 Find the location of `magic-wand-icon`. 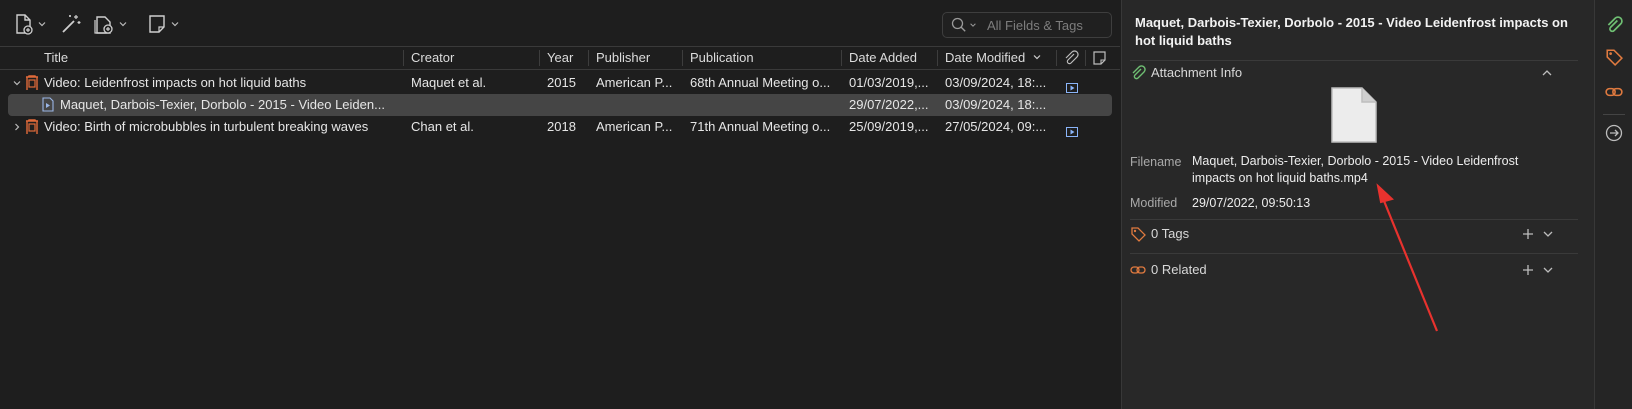

magic-wand-icon is located at coordinates (71, 24).